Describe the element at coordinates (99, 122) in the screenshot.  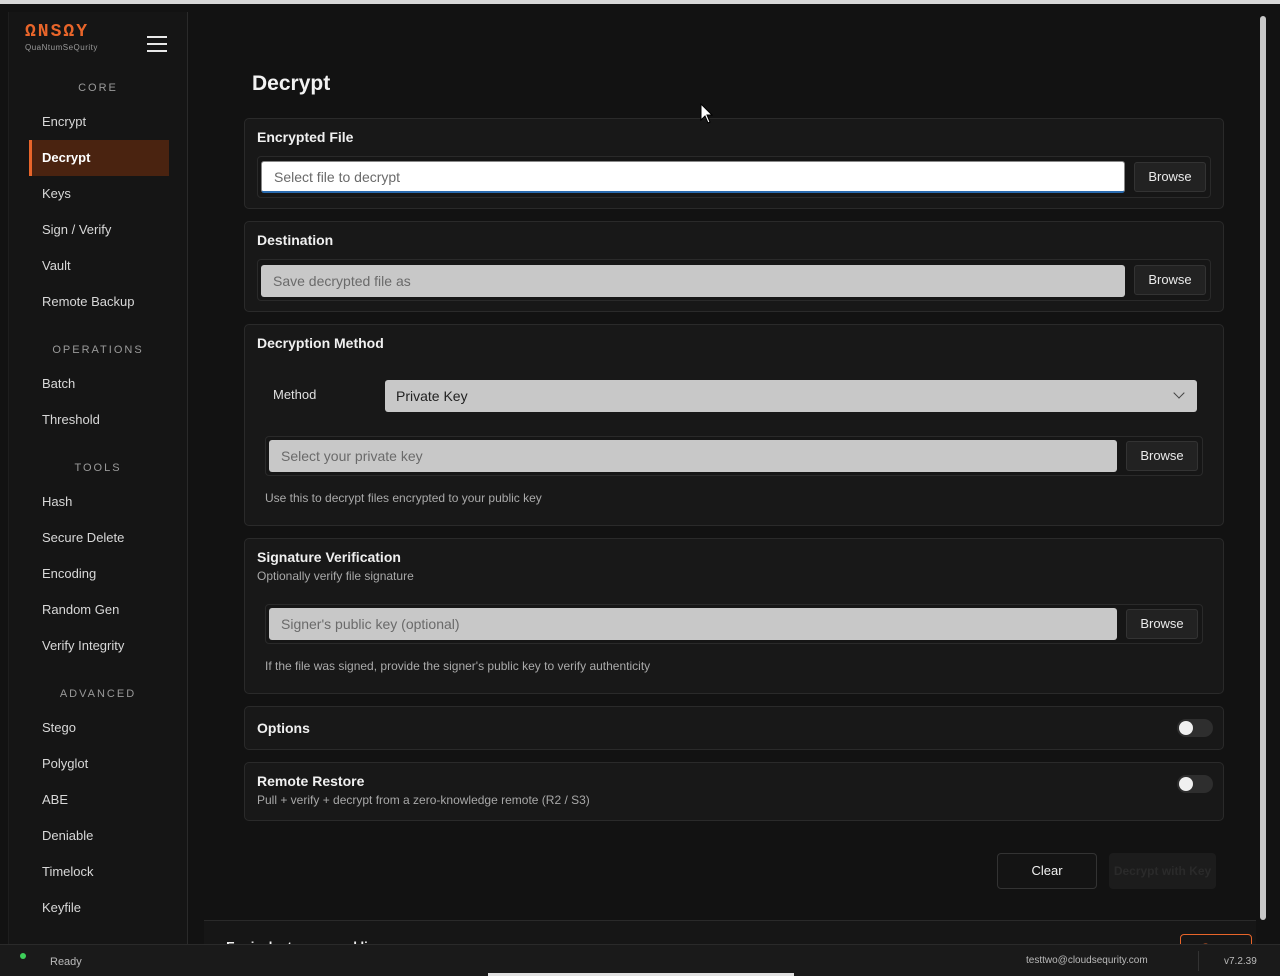
I see `sidebar-item-encrypt: Encrypt` at that location.